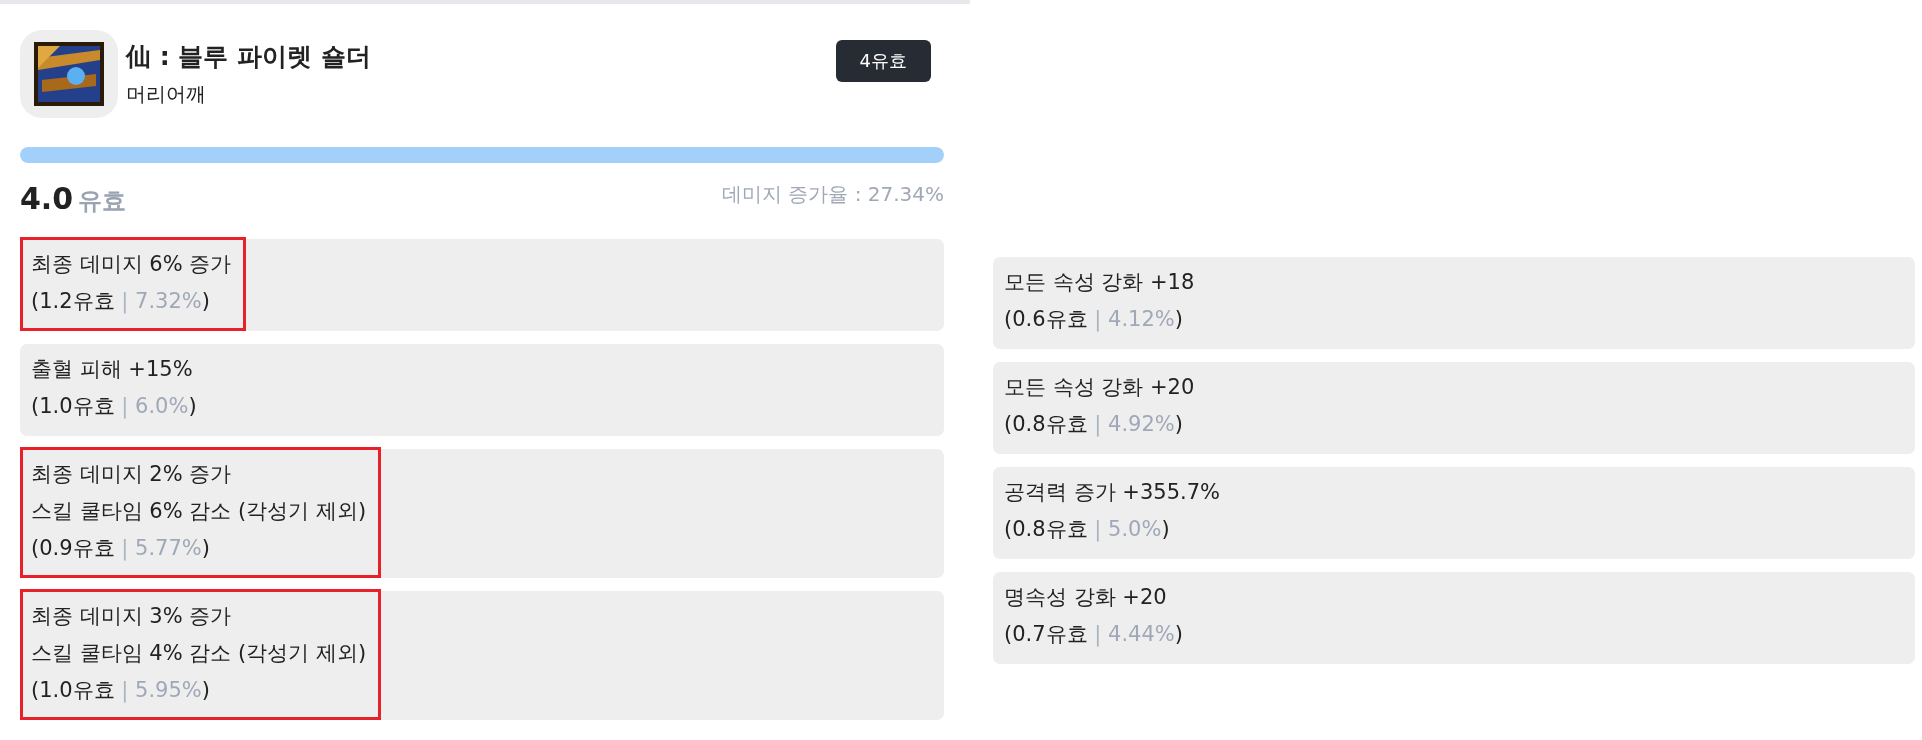 The image size is (1922, 740). I want to click on option-text: 출혈 피해 +15%, so click(112, 369).